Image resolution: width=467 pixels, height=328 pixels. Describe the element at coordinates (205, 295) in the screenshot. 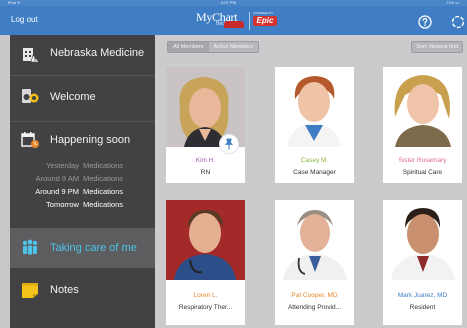

I see `member-name: Loren L.` at that location.